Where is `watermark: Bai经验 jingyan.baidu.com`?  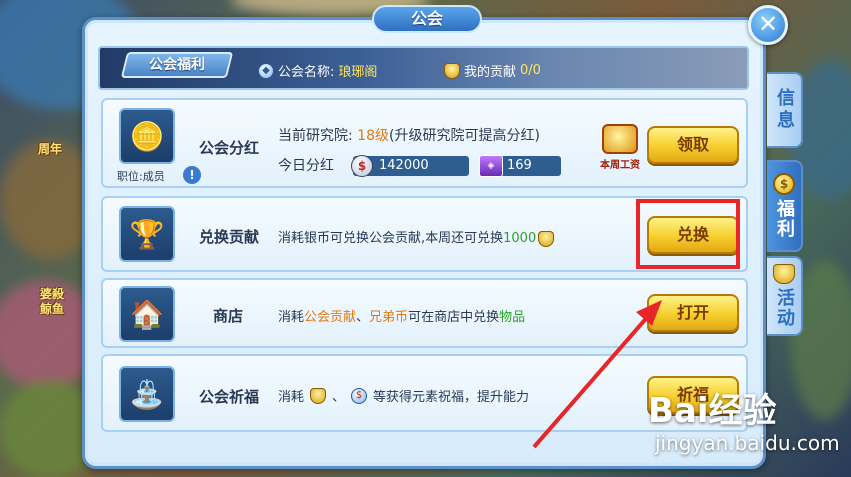 watermark: Bai经验 jingyan.baidu.com is located at coordinates (744, 423).